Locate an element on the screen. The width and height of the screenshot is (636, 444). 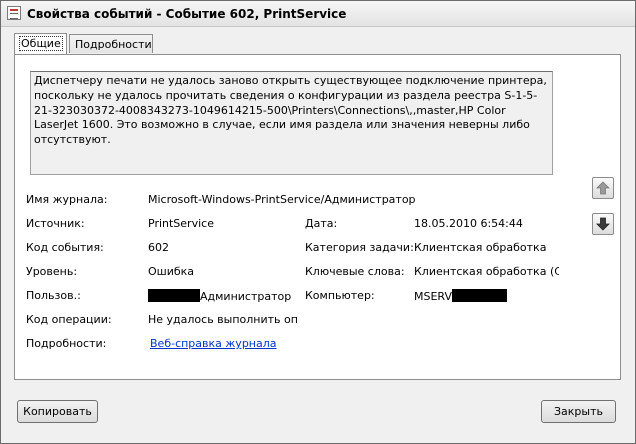
source-value: PrintService is located at coordinates (181, 223).